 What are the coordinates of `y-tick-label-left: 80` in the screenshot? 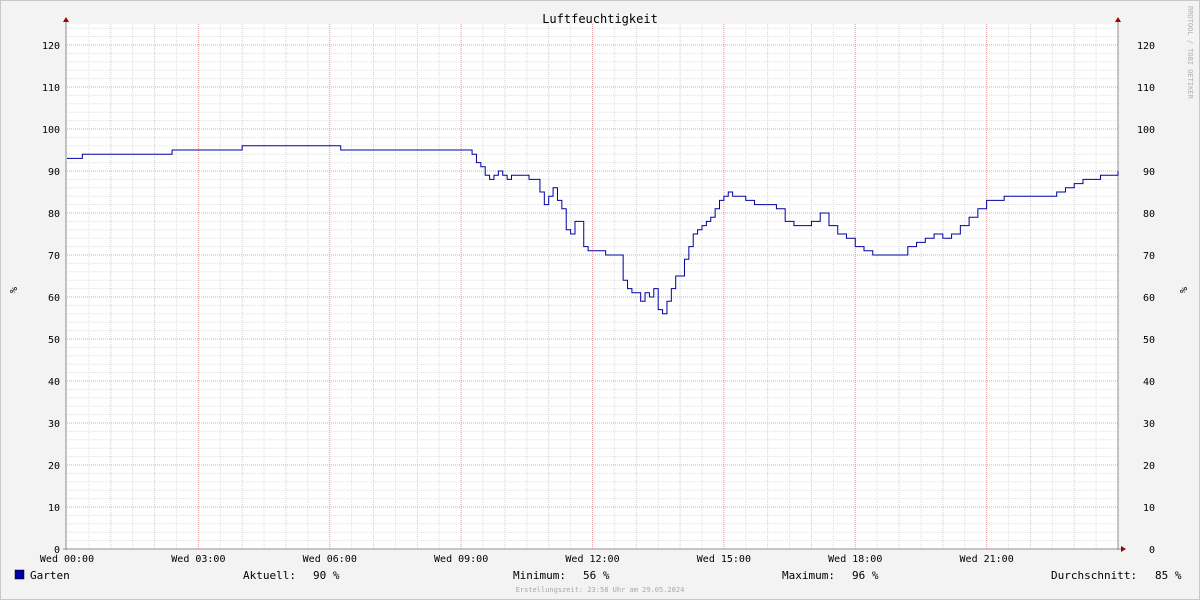 It's located at (54, 214).